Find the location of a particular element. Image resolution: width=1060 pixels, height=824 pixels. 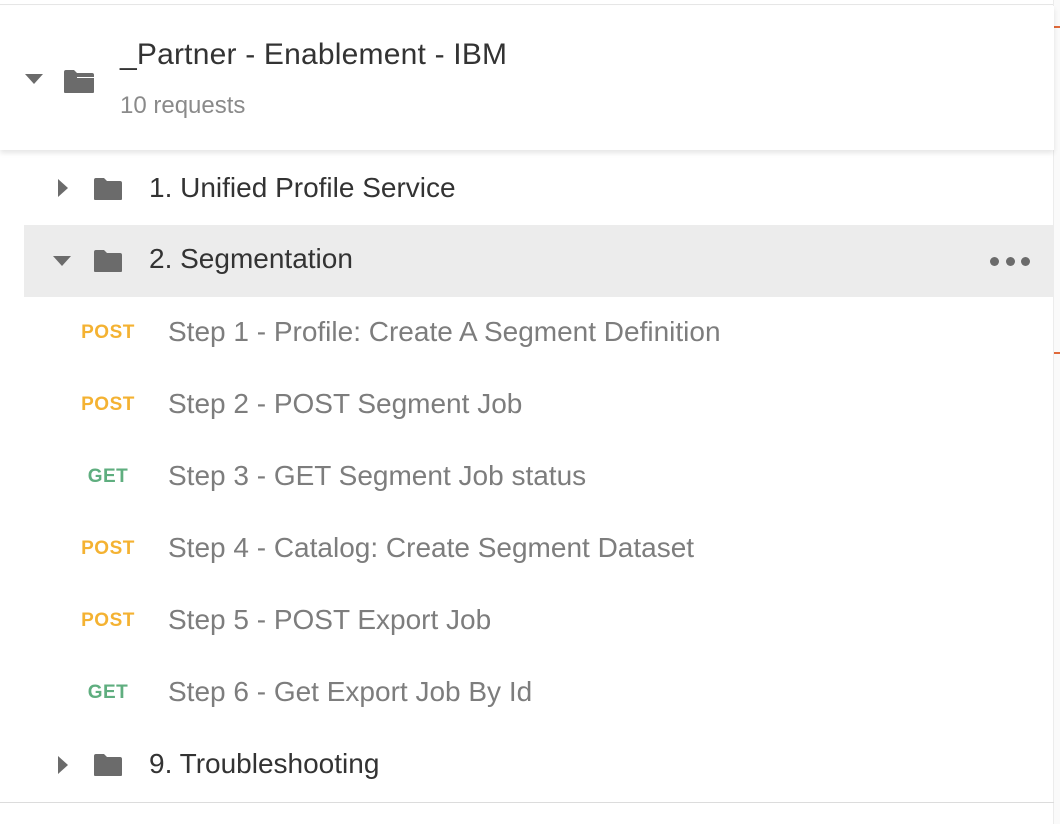

folder-open-icon is located at coordinates (79, 81).